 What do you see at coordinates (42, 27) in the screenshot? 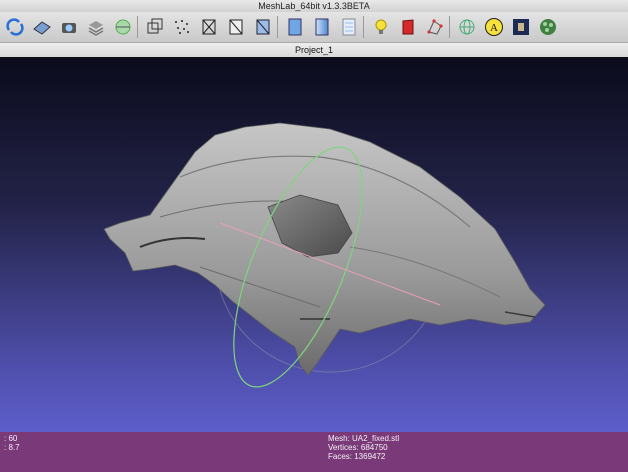
I see `import-mesh-icon` at bounding box center [42, 27].